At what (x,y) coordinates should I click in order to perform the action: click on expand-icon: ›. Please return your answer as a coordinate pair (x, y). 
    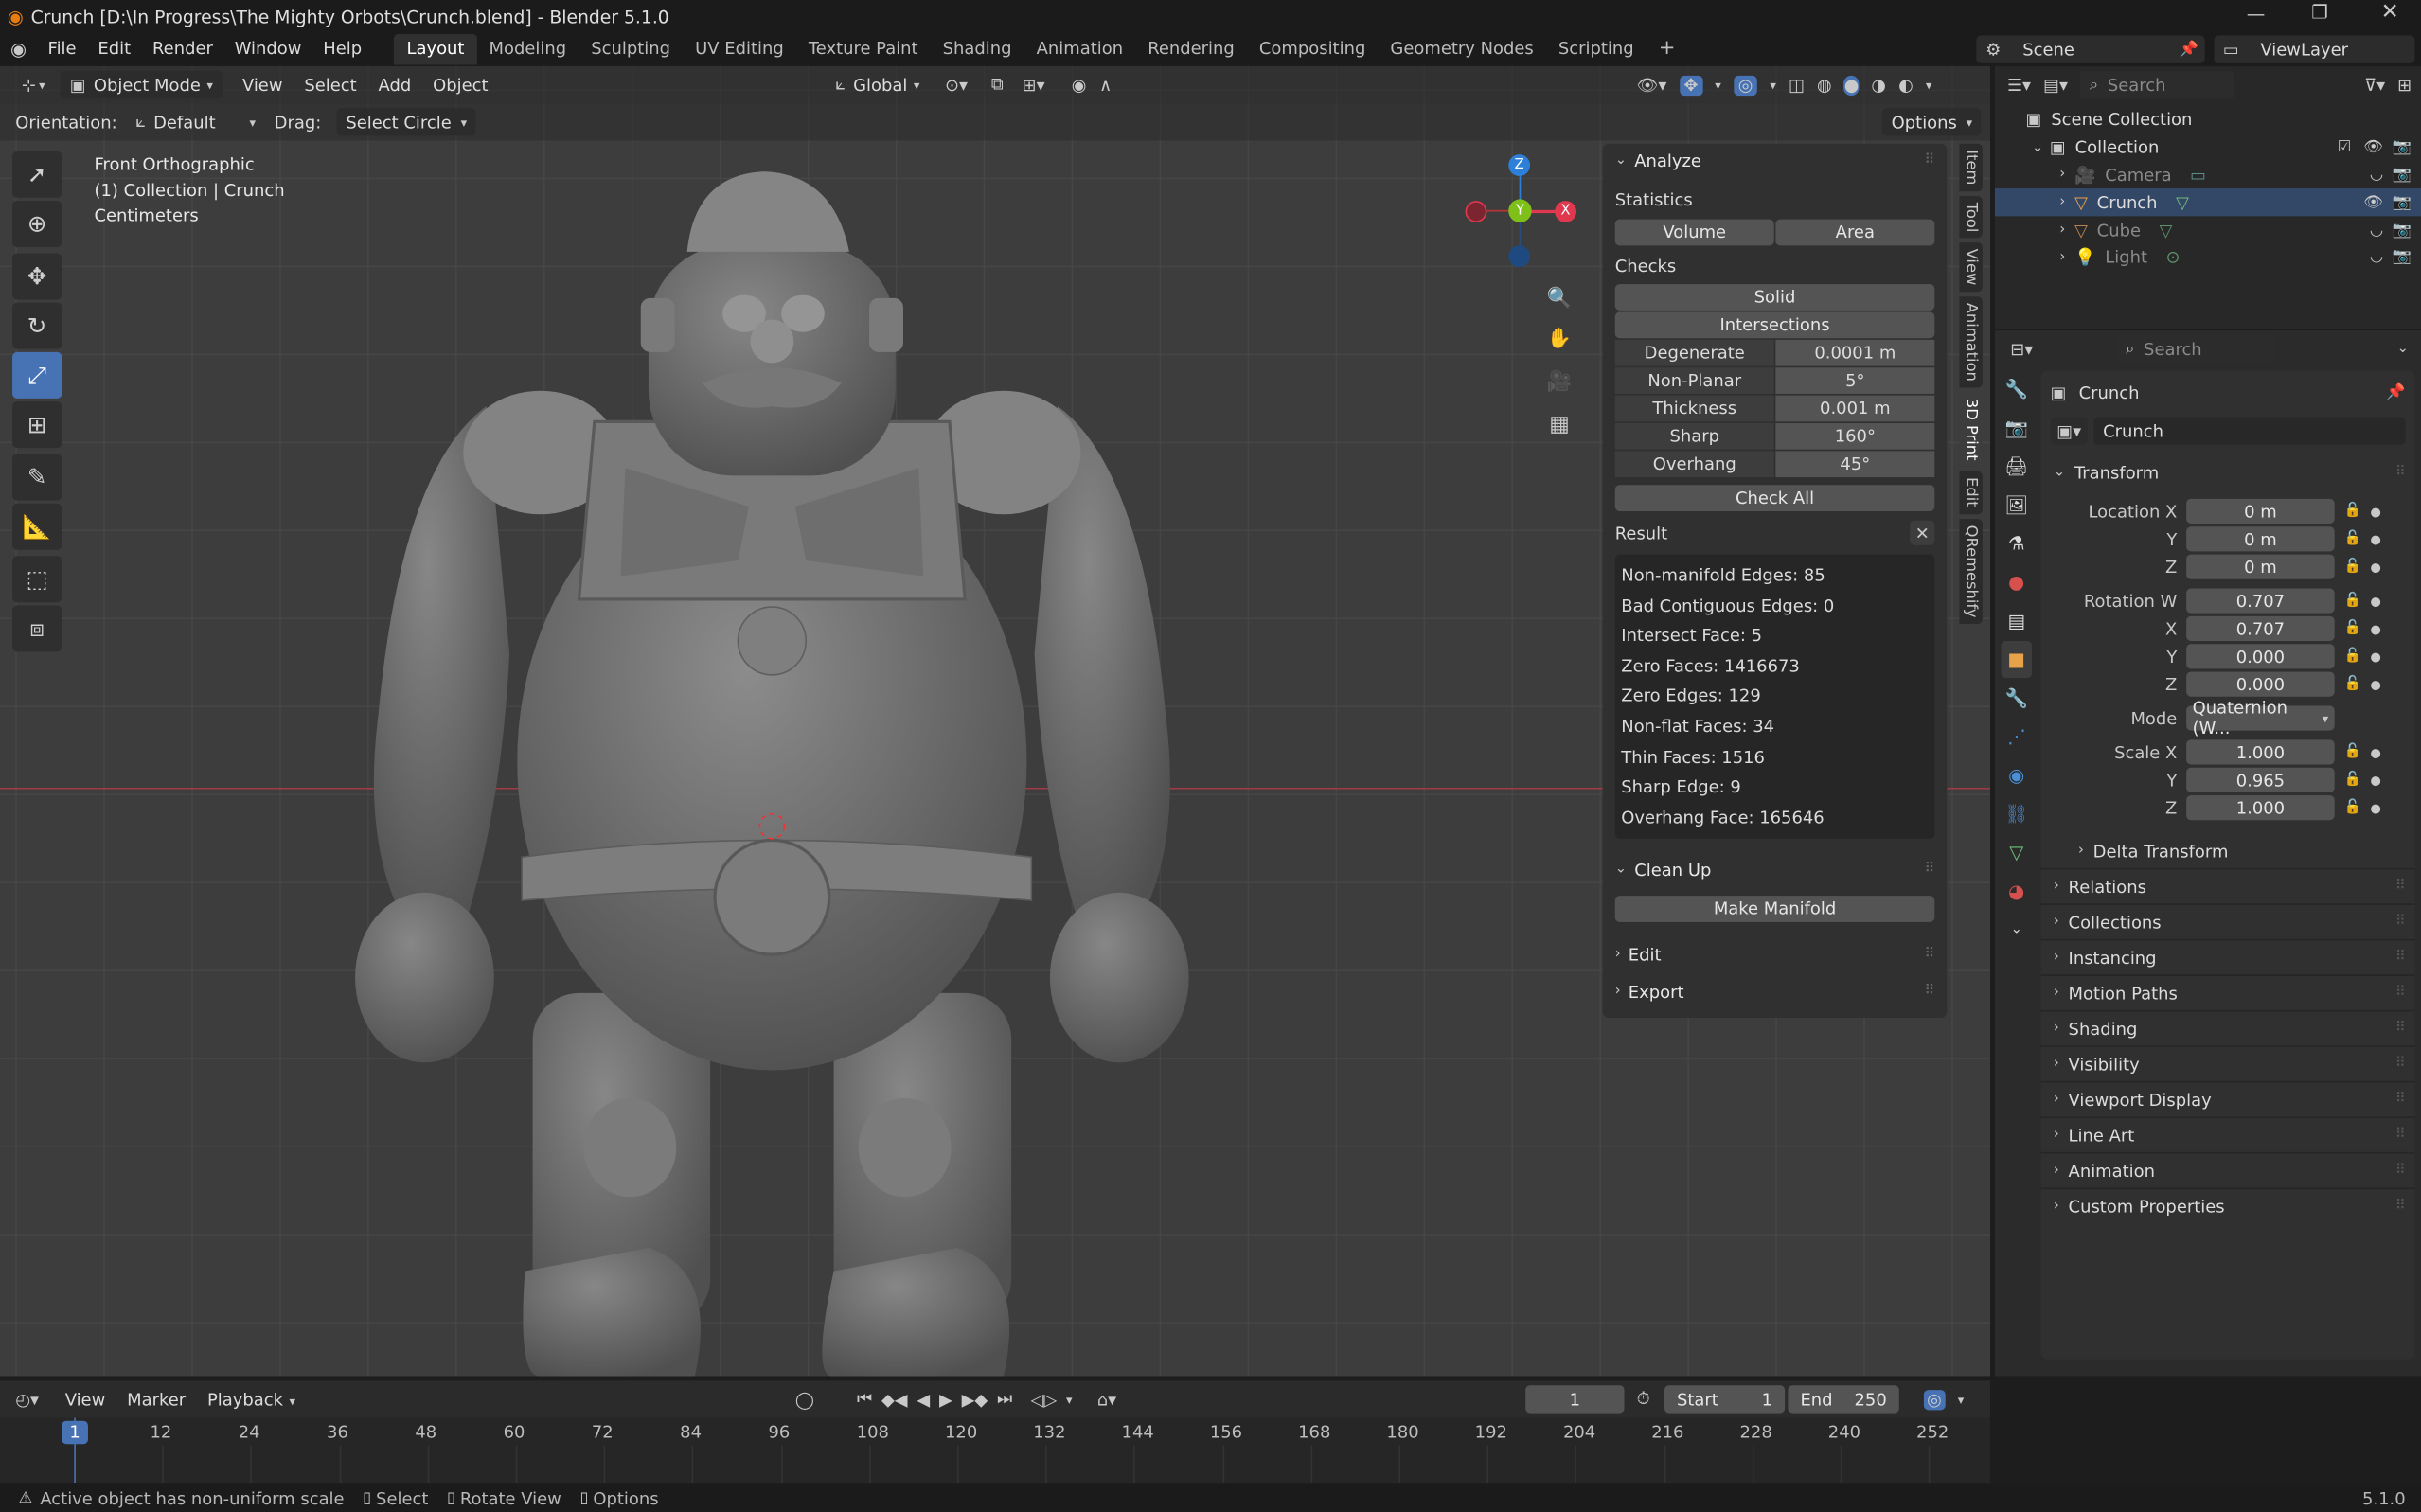
    Looking at the image, I should click on (2062, 230).